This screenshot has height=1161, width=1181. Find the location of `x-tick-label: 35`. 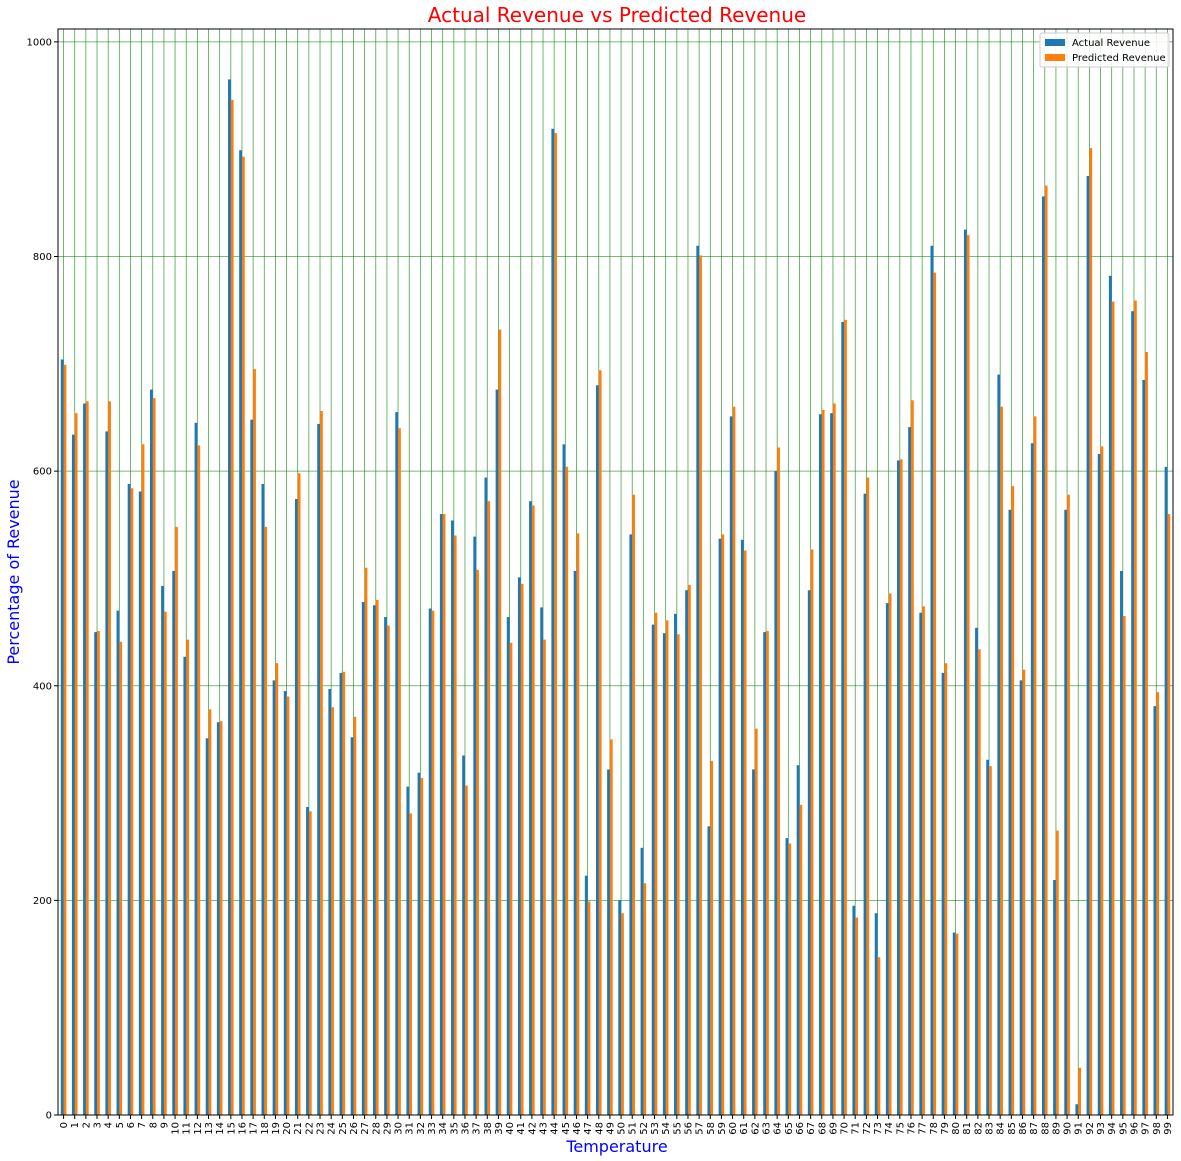

x-tick-label: 35 is located at coordinates (454, 1128).